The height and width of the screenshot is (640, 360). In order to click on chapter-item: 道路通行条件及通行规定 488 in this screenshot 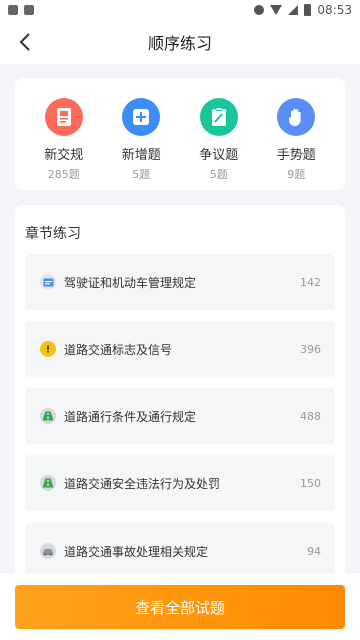, I will do `click(180, 416)`.